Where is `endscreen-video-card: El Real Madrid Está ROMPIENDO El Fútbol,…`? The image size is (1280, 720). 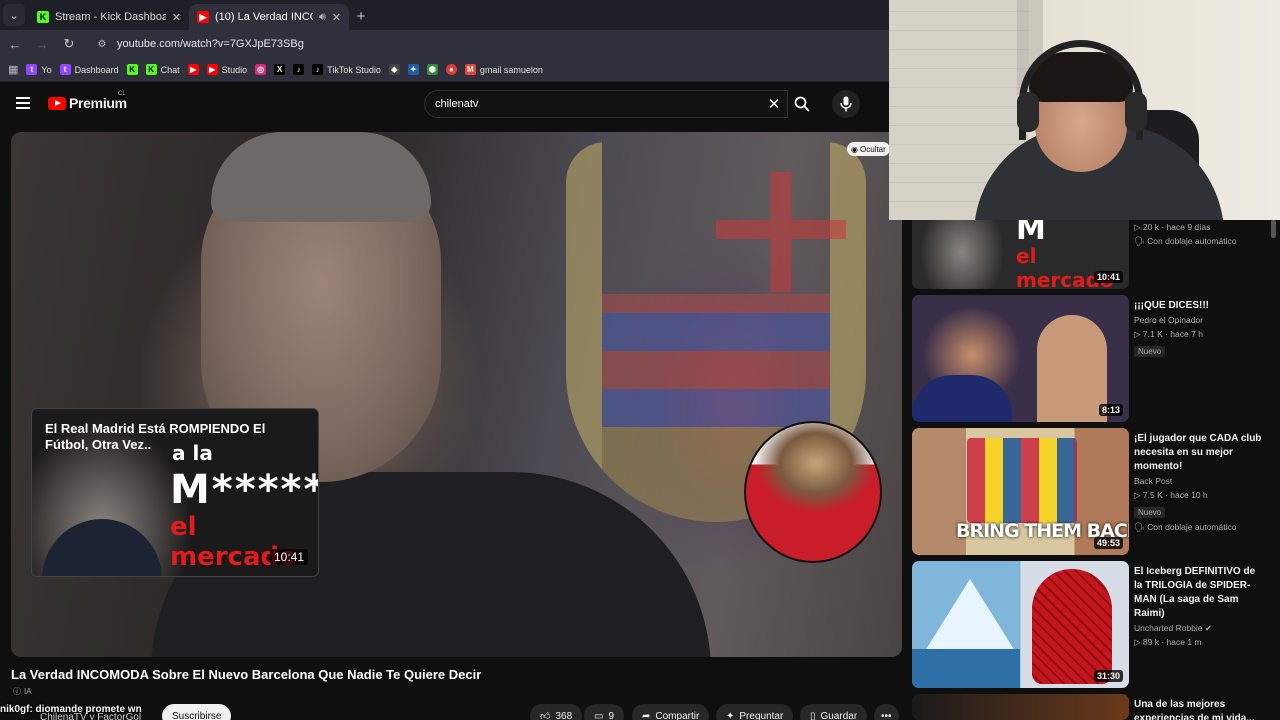
endscreen-video-card: El Real Madrid Está ROMPIENDO El Fútbol,… is located at coordinates (175, 492).